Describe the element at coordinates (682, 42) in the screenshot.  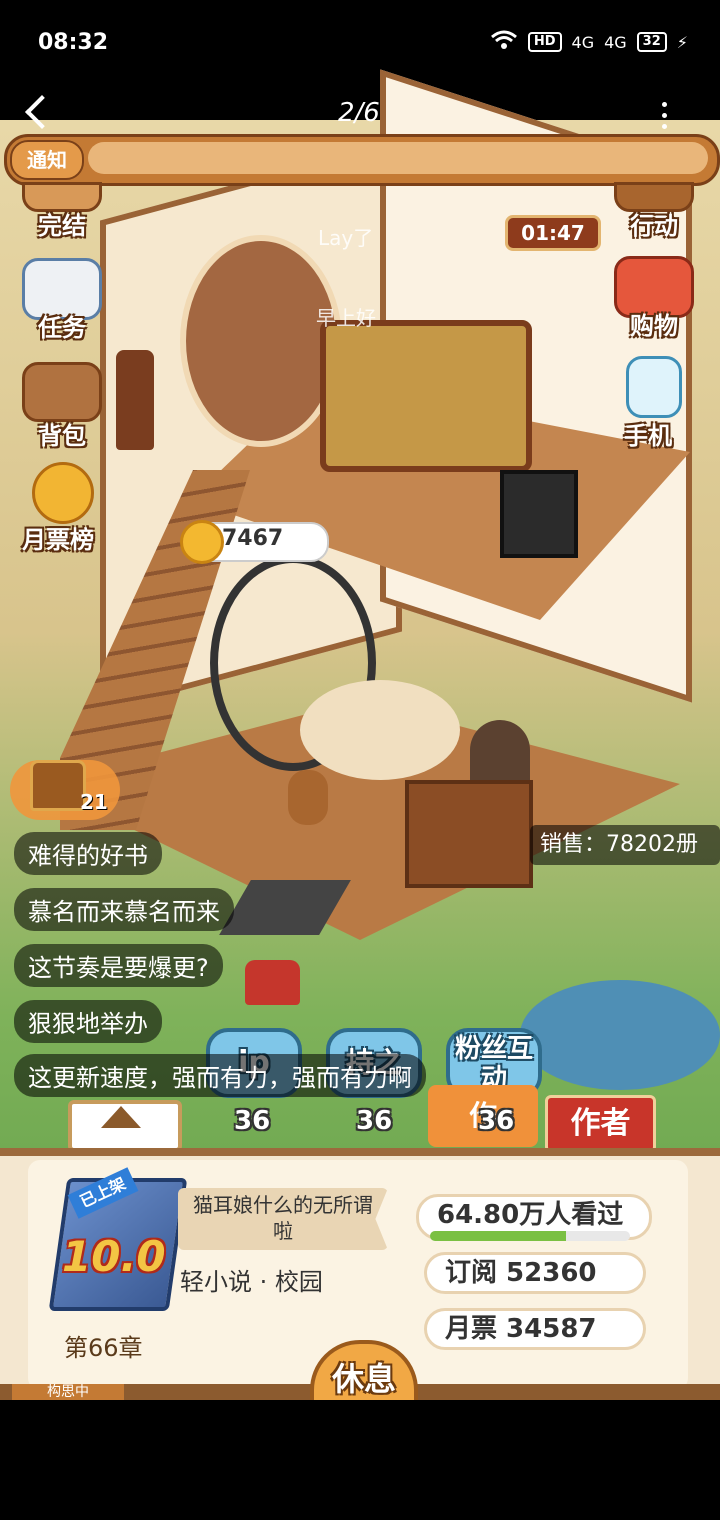
I see `charging-icon: ⚡` at that location.